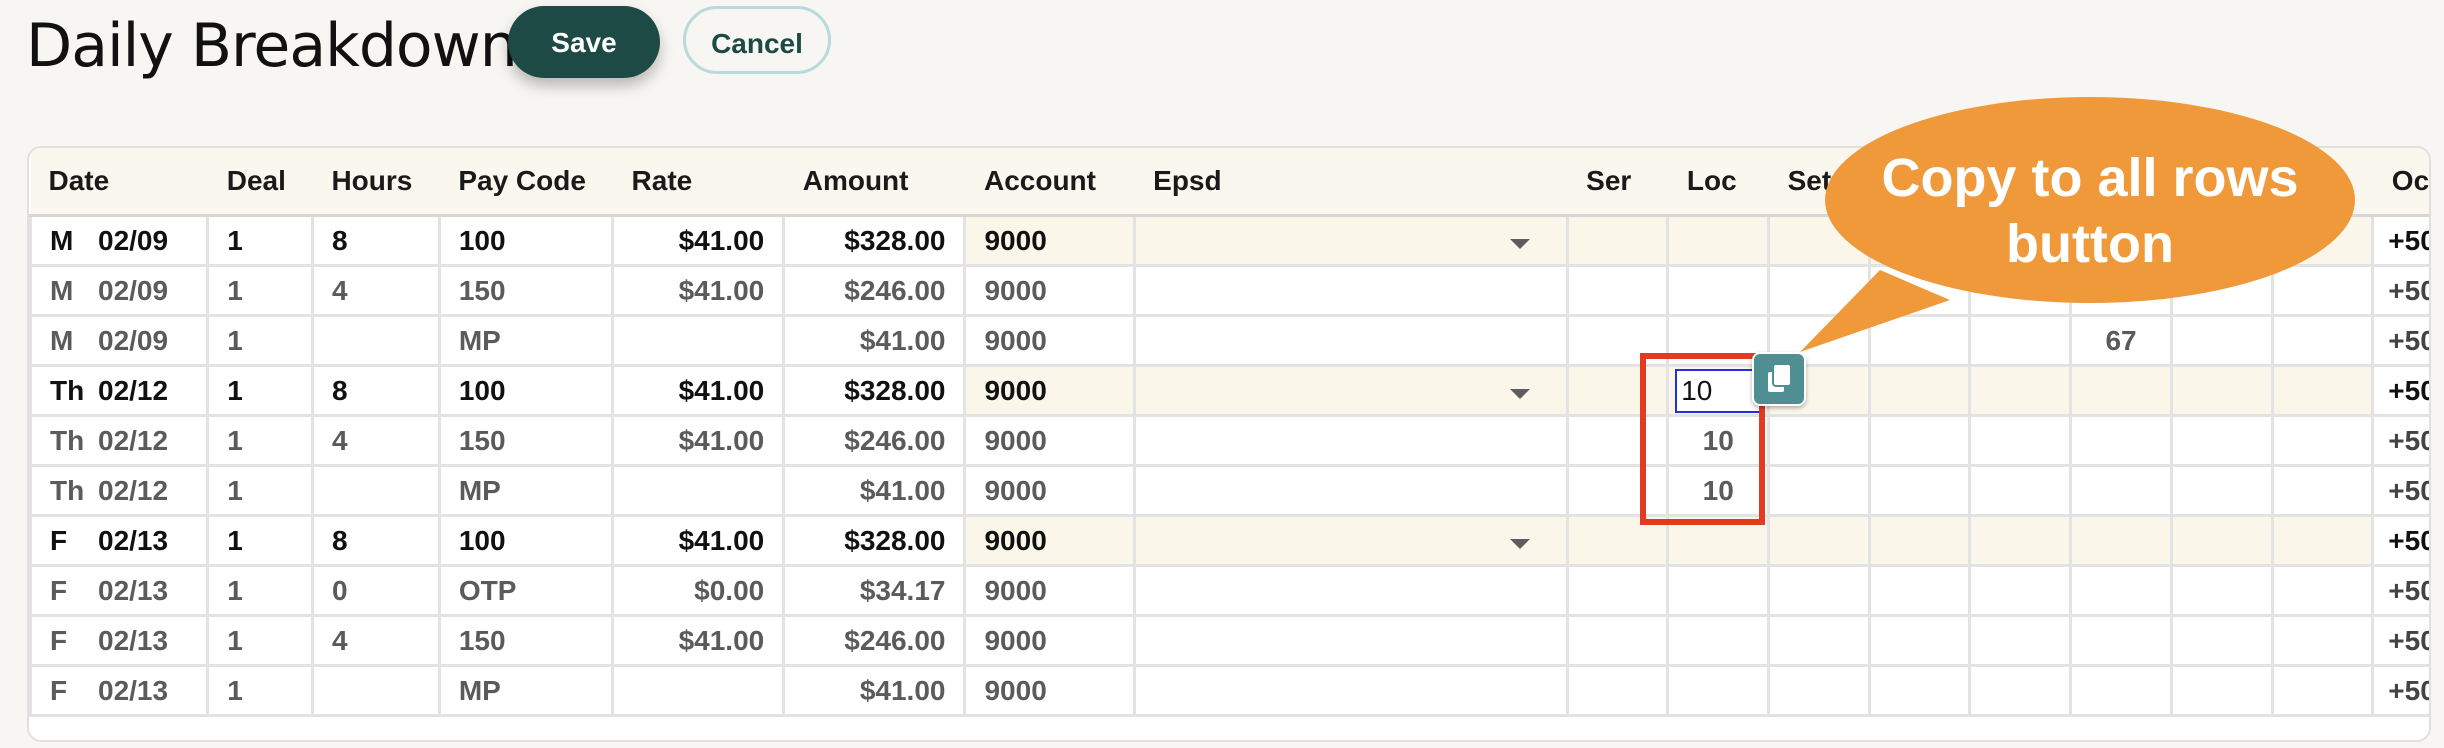 The width and height of the screenshot is (2444, 748). What do you see at coordinates (375, 440) in the screenshot?
I see `hours-cell: 4` at bounding box center [375, 440].